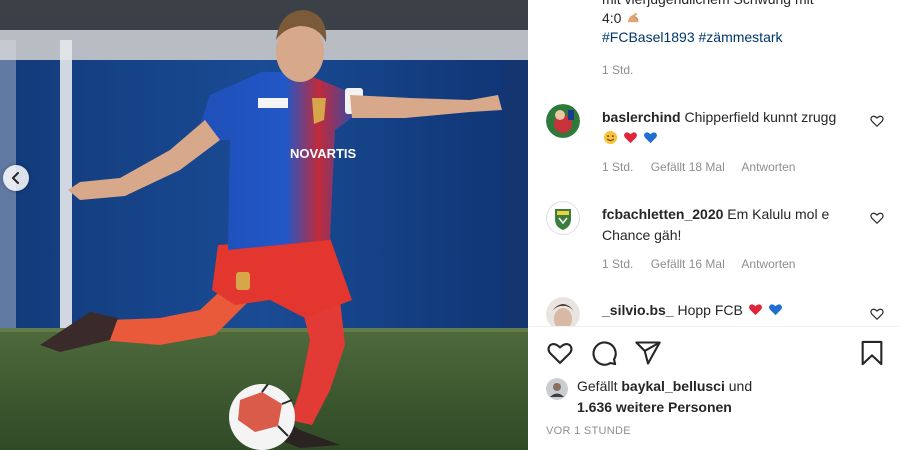 The image size is (900, 450). I want to click on comment-body: Hopp FCB, so click(710, 310).